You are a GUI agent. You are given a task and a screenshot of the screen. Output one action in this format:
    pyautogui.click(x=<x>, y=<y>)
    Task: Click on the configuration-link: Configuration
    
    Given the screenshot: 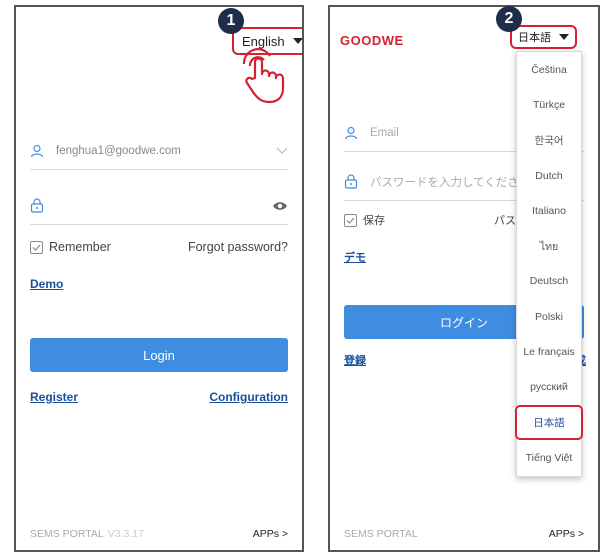 What is the action you would take?
    pyautogui.click(x=248, y=397)
    